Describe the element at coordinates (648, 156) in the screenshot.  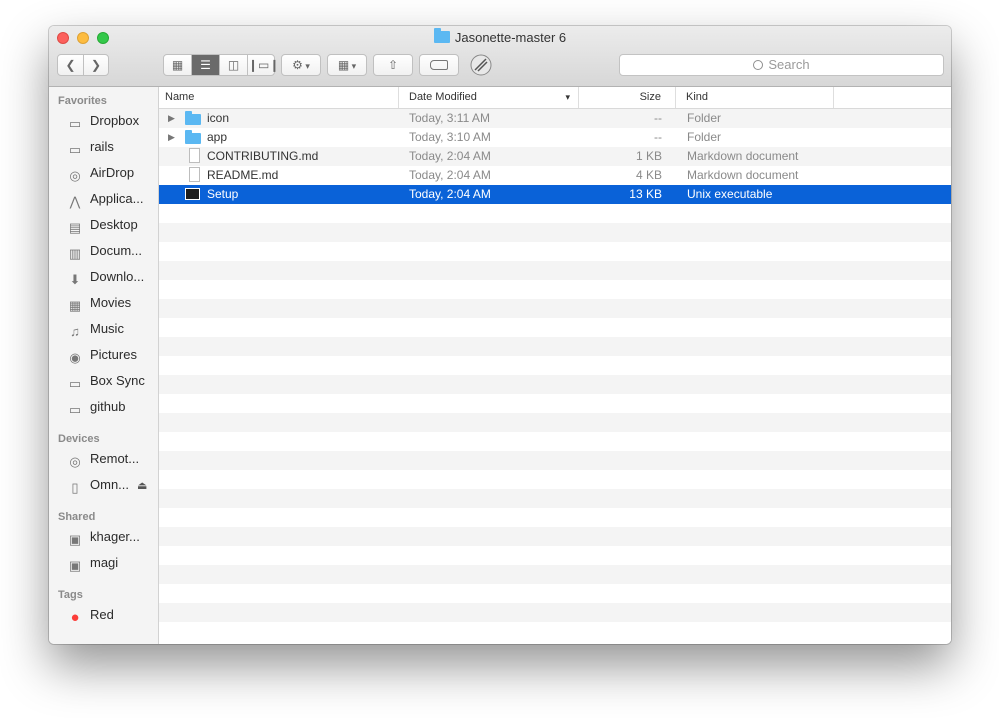
I see `file-size: 1 KB` at that location.